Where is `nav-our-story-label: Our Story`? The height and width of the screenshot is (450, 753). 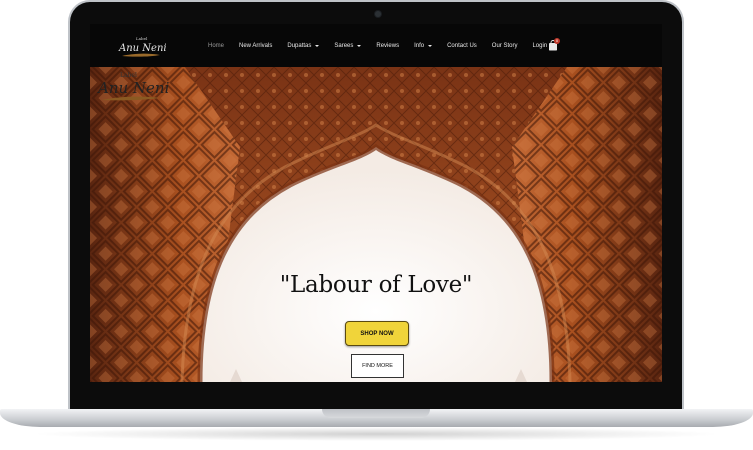 nav-our-story-label: Our Story is located at coordinates (504, 45).